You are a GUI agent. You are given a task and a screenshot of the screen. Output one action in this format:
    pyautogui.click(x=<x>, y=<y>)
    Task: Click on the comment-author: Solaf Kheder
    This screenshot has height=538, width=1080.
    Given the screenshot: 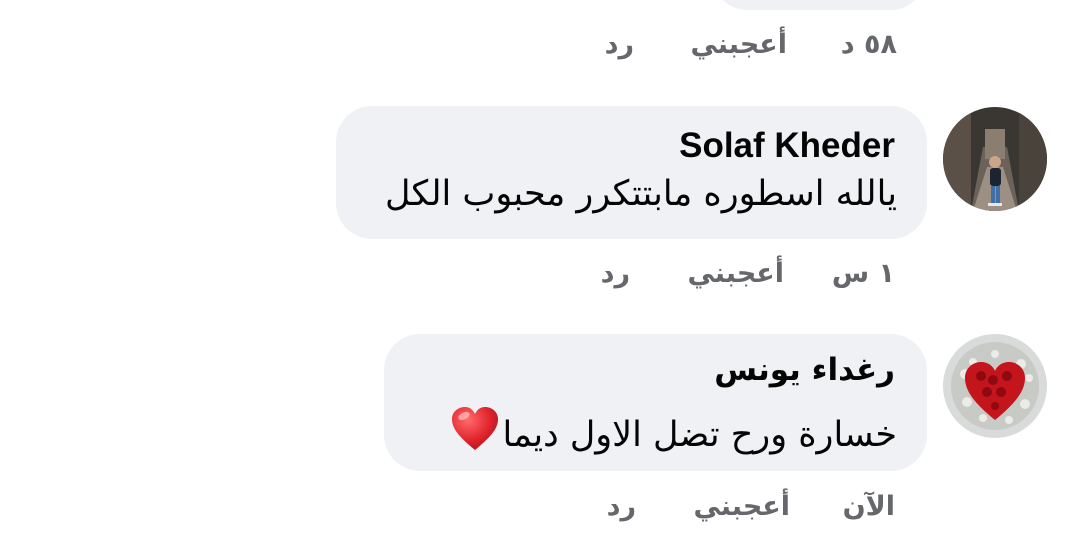 What is the action you would take?
    pyautogui.click(x=787, y=146)
    